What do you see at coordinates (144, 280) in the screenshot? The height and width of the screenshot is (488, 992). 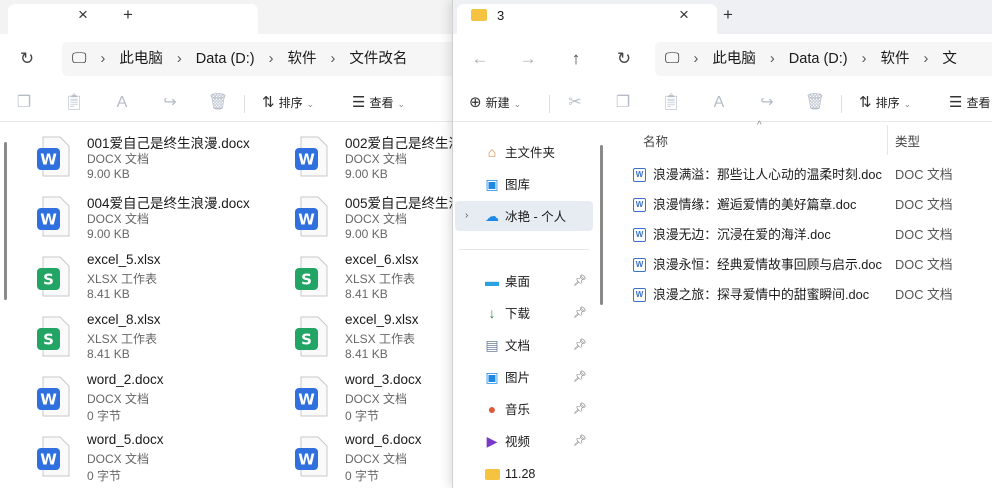 I see `file-tile: Sexcel_5.xlsx XLSX 工作表 8.41 KB` at bounding box center [144, 280].